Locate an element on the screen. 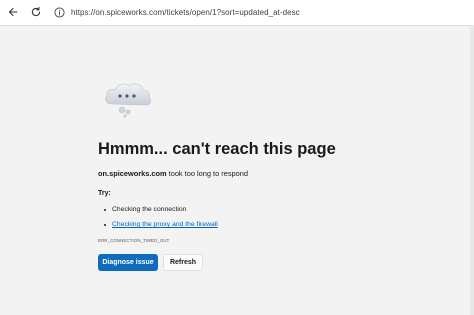 This screenshot has width=474, height=315. list-item: Checking the connection is located at coordinates (158, 213).